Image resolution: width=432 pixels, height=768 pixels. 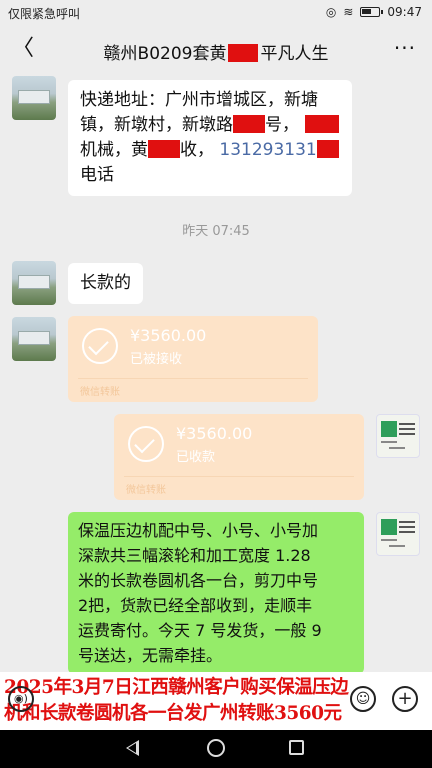 What do you see at coordinates (156, 359) in the screenshot?
I see `transfer-status: 已被接收` at bounding box center [156, 359].